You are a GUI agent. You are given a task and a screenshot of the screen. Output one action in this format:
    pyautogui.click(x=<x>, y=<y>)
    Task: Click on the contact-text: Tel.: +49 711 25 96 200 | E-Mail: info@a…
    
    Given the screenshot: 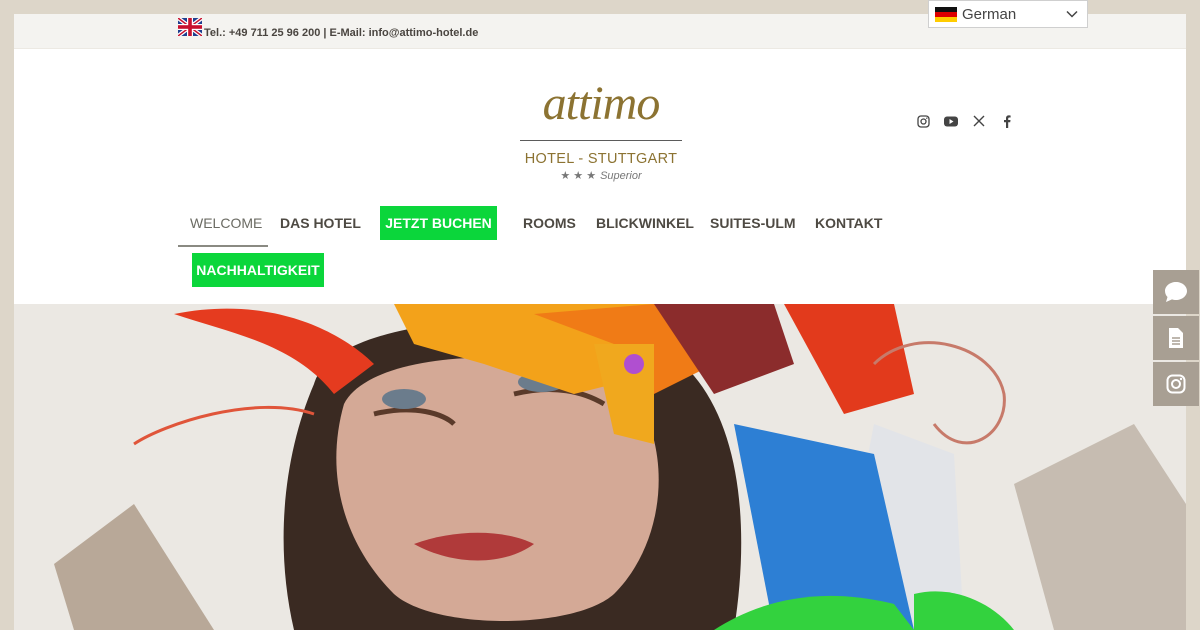 What is the action you would take?
    pyautogui.click(x=341, y=33)
    